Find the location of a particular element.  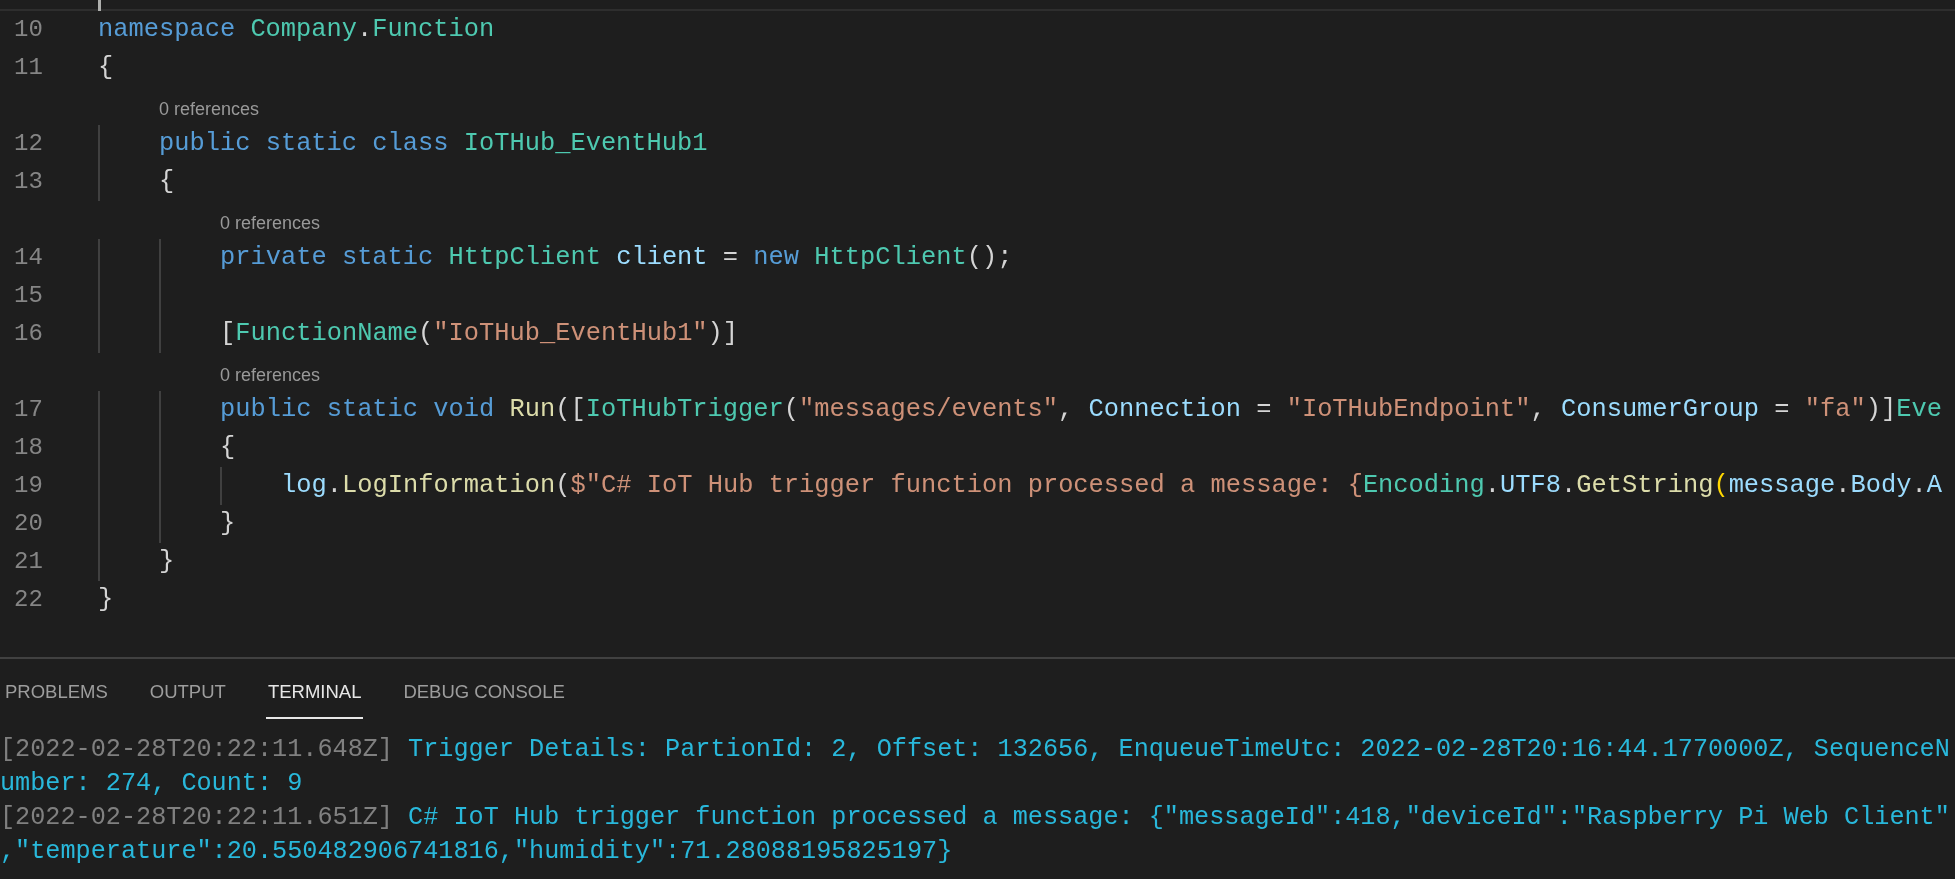

code-line: log.LogInformation($"C# IoT Hub trigger function processed a message: {Encoding.UTF8.GetString(message.Body.A is located at coordinates (1111, 485).